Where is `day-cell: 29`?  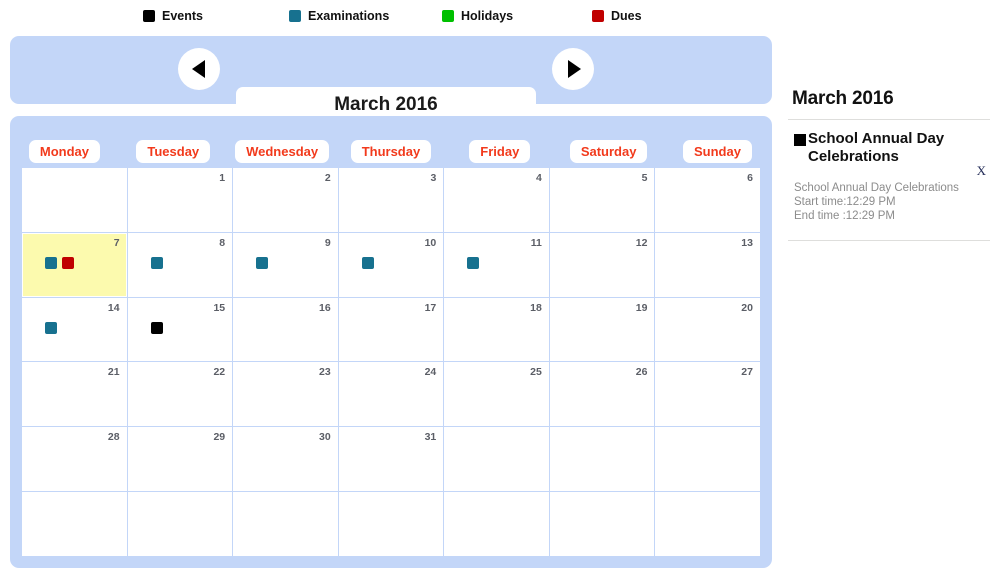
day-cell: 29 is located at coordinates (180, 459).